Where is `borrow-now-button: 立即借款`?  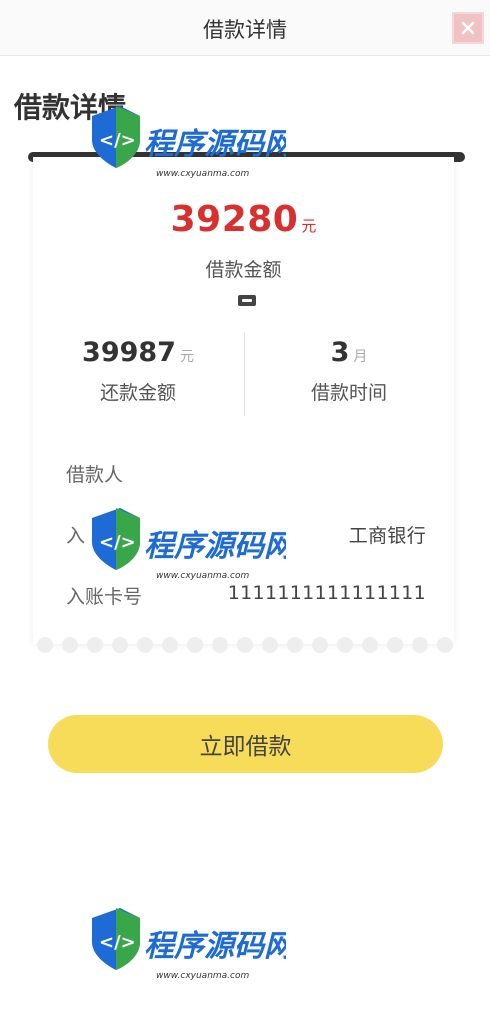
borrow-now-button: 立即借款 is located at coordinates (245, 744).